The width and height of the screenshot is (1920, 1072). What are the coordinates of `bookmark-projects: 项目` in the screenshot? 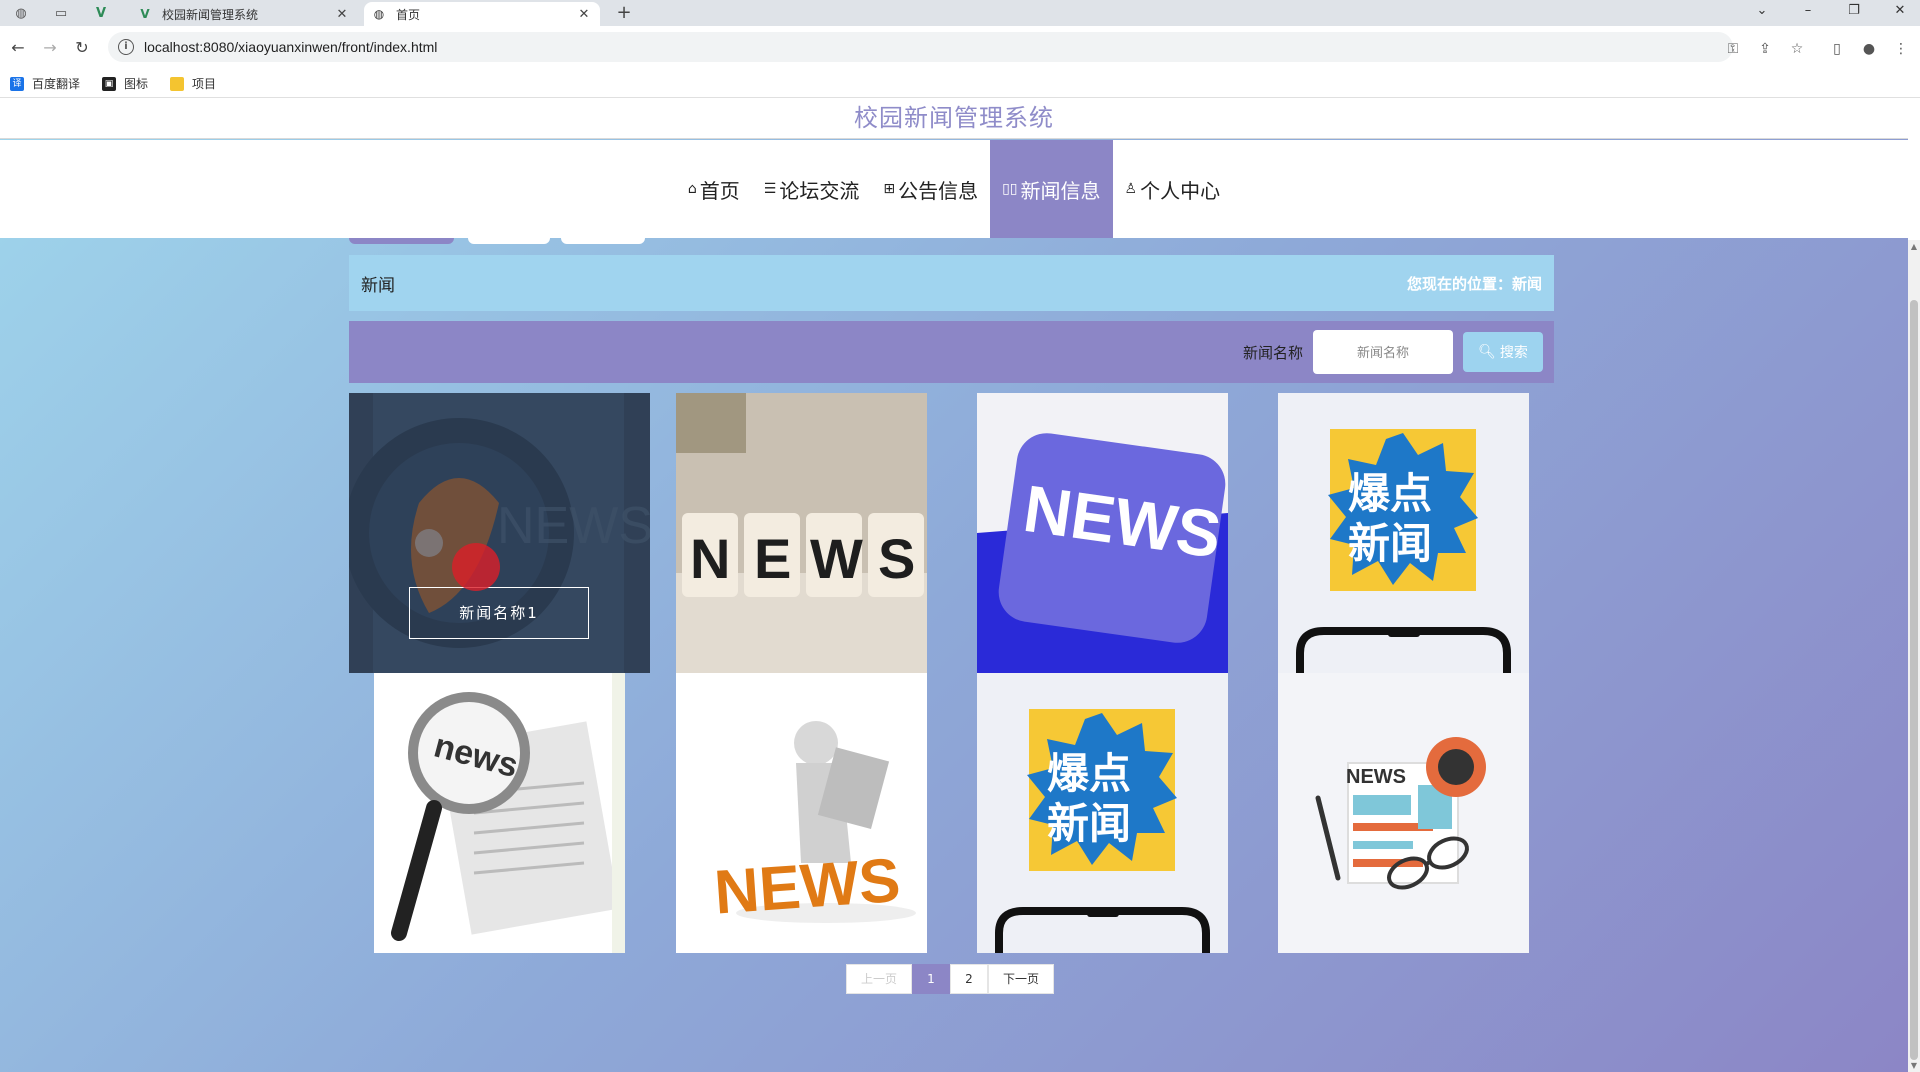 It's located at (193, 83).